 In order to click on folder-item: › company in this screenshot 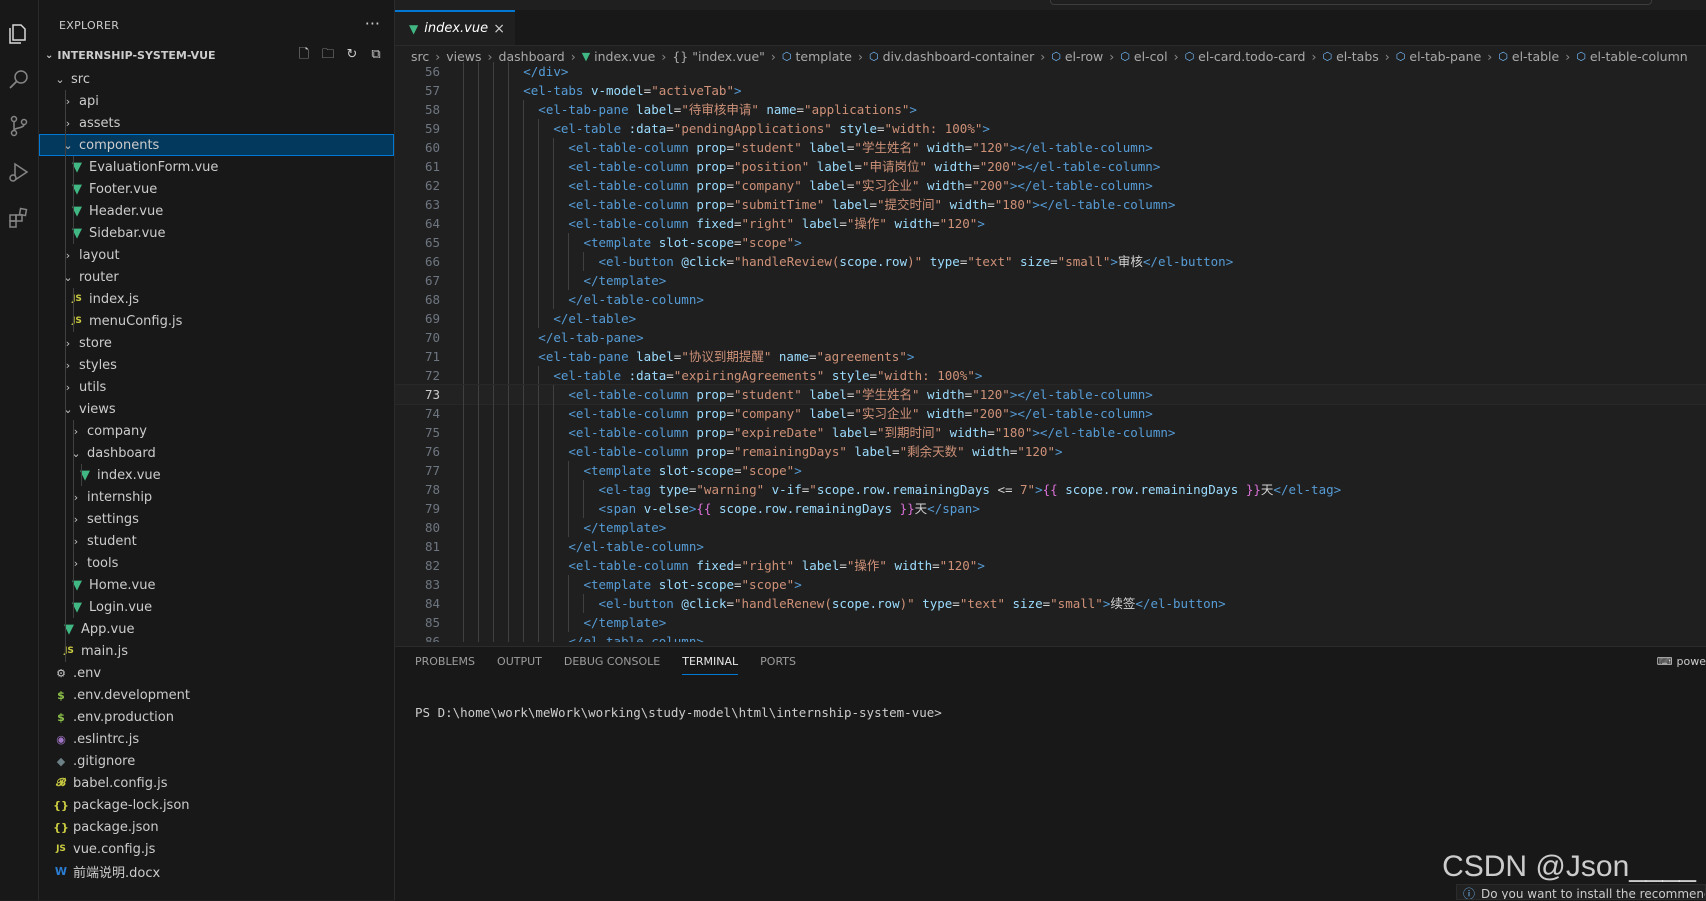, I will do `click(216, 431)`.